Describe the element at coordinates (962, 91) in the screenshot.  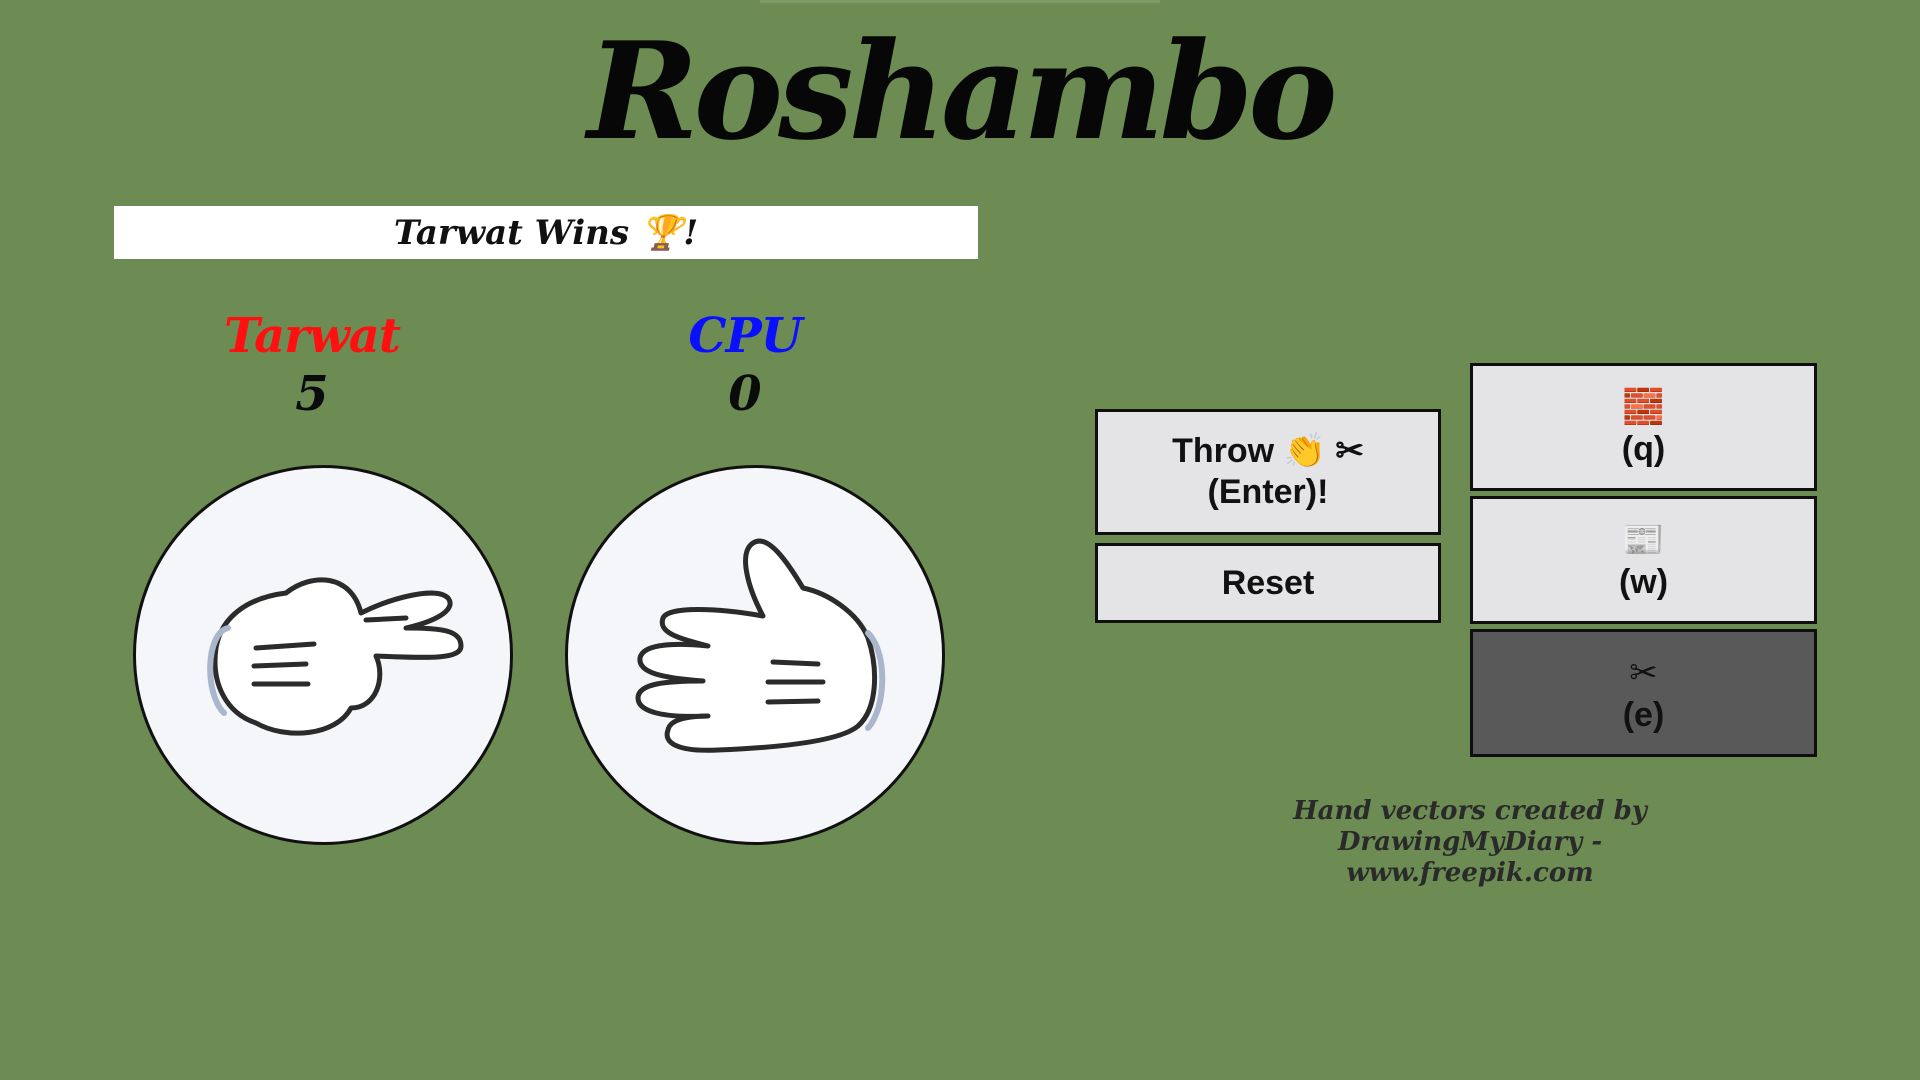
I see `page-title: Roshambo` at that location.